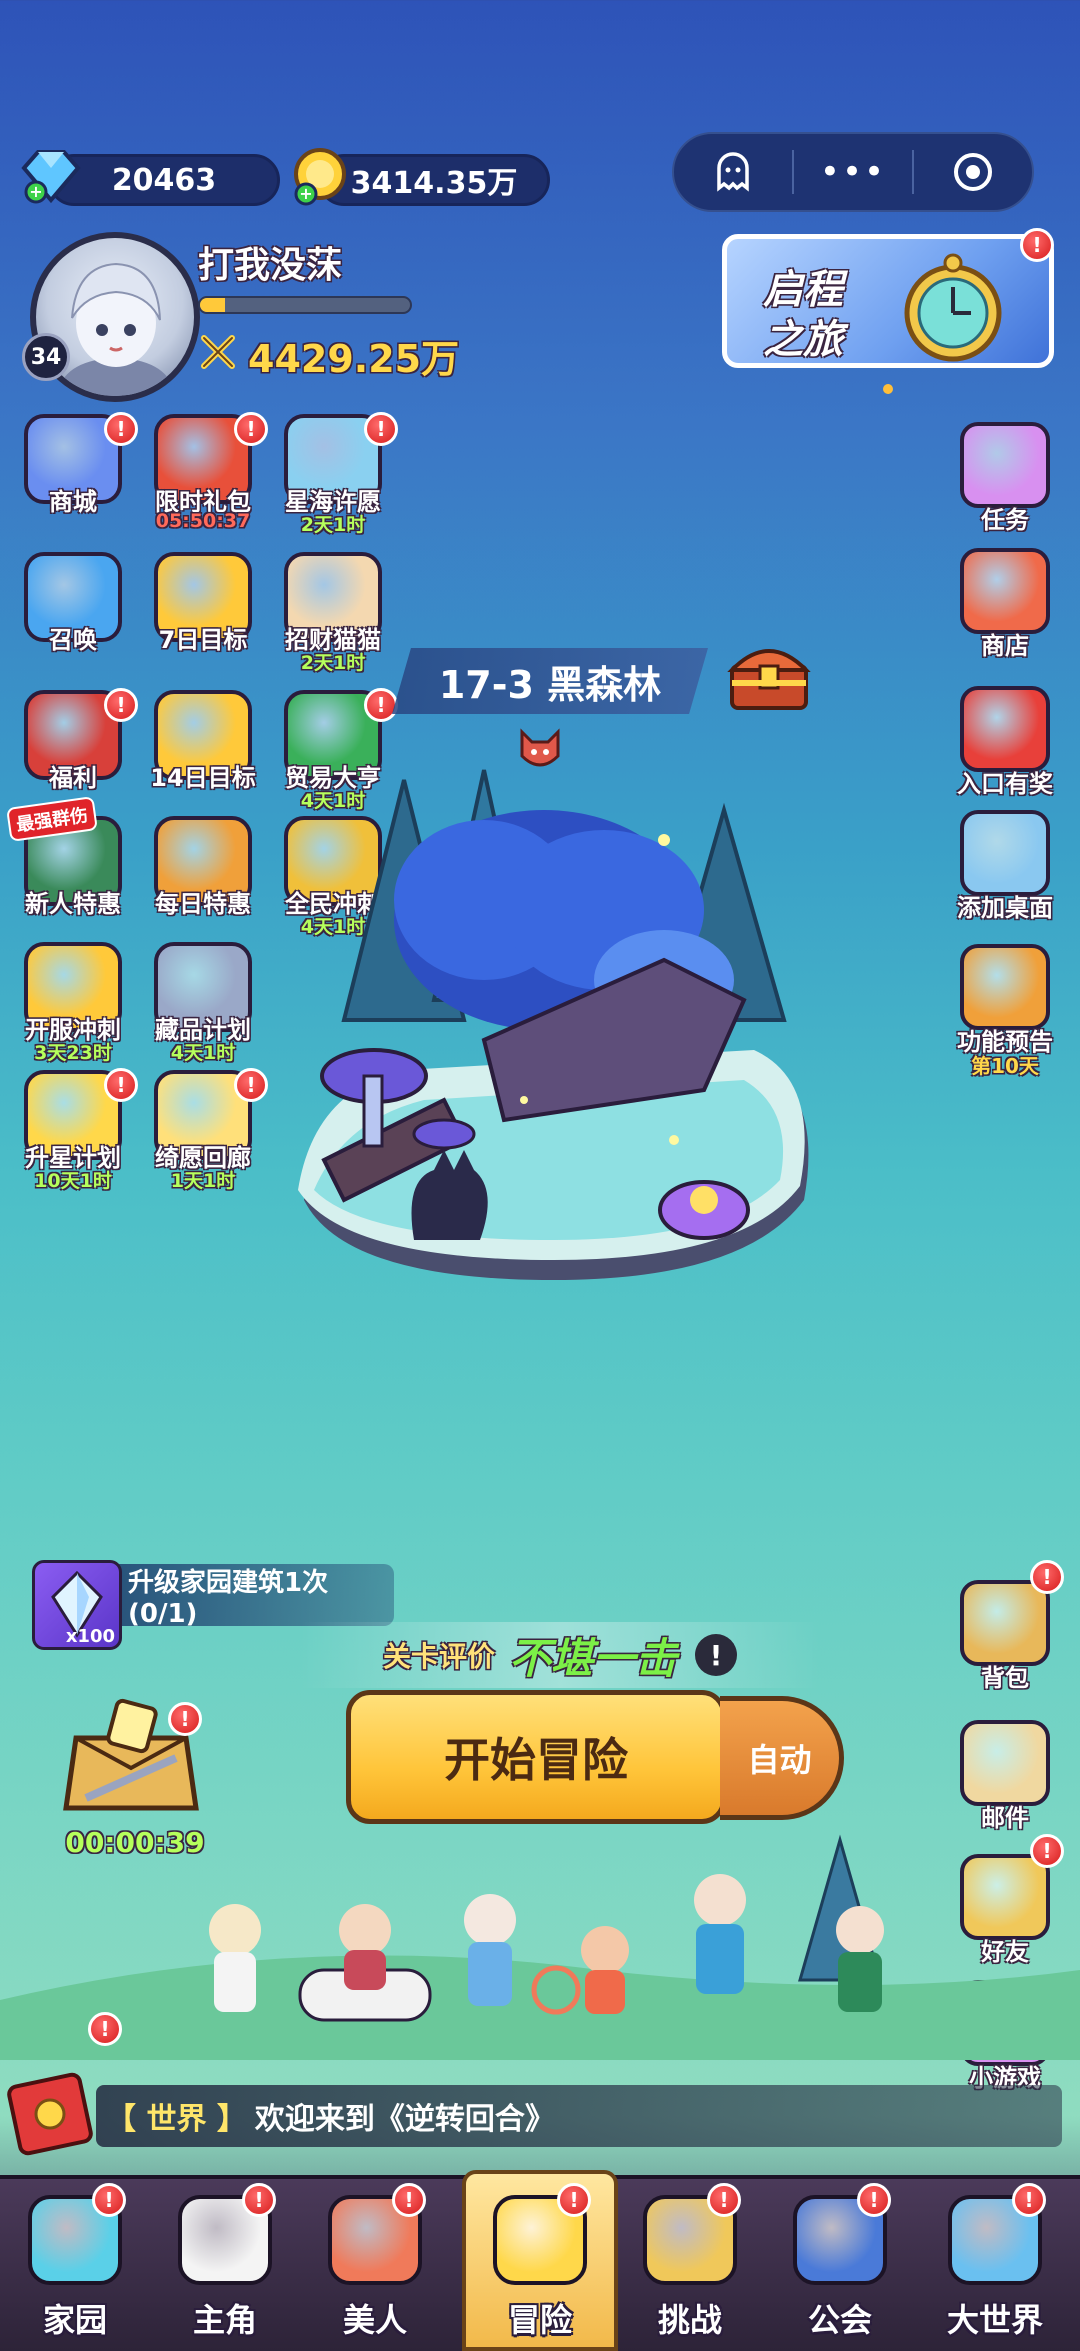 Image resolution: width=1080 pixels, height=2351 pixels. What do you see at coordinates (375, 2264) in the screenshot?
I see `nav-tab-beauty: 美人!` at bounding box center [375, 2264].